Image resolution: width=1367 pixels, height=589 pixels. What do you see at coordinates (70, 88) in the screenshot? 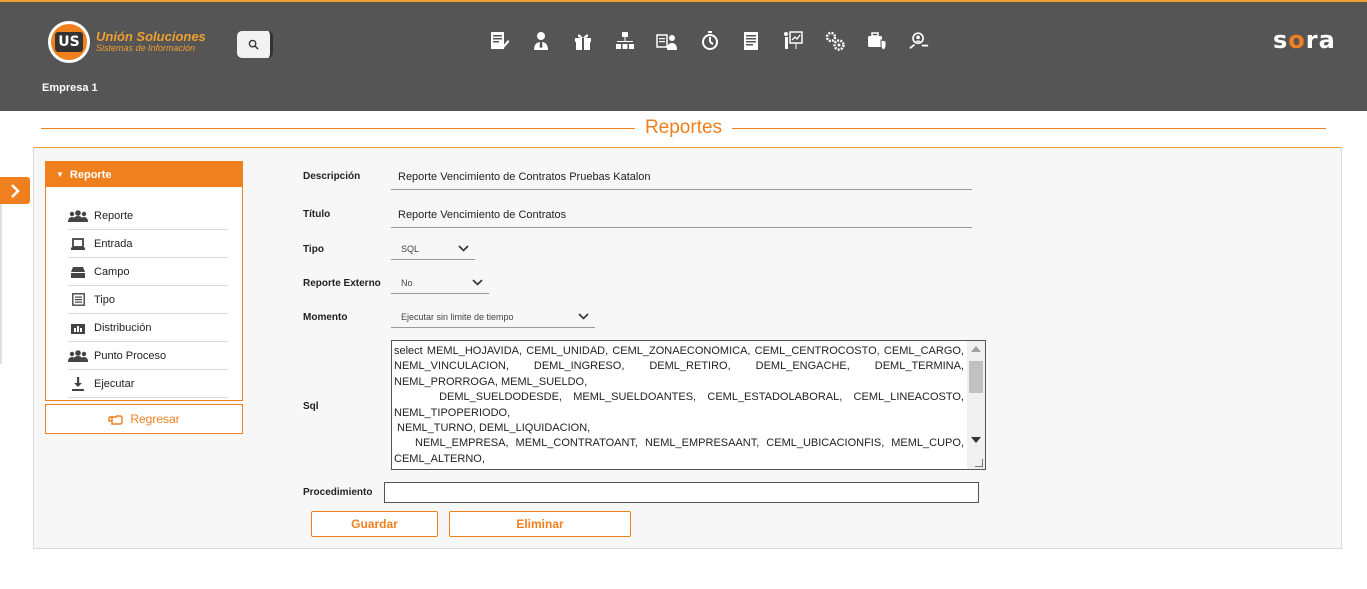
I see `company-name: Empresa 1` at bounding box center [70, 88].